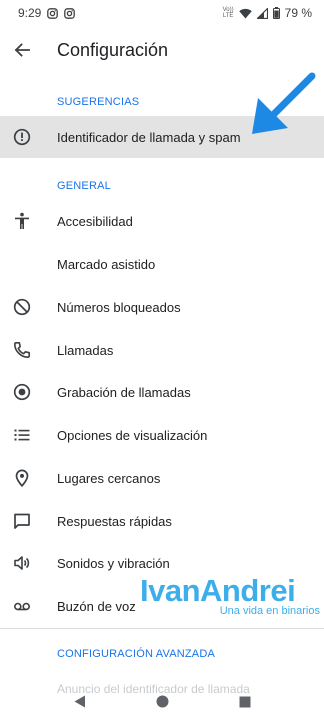 Image resolution: width=324 pixels, height=720 pixels. What do you see at coordinates (162, 478) in the screenshot?
I see `setting-nearby-places: Lugares cercanos` at bounding box center [162, 478].